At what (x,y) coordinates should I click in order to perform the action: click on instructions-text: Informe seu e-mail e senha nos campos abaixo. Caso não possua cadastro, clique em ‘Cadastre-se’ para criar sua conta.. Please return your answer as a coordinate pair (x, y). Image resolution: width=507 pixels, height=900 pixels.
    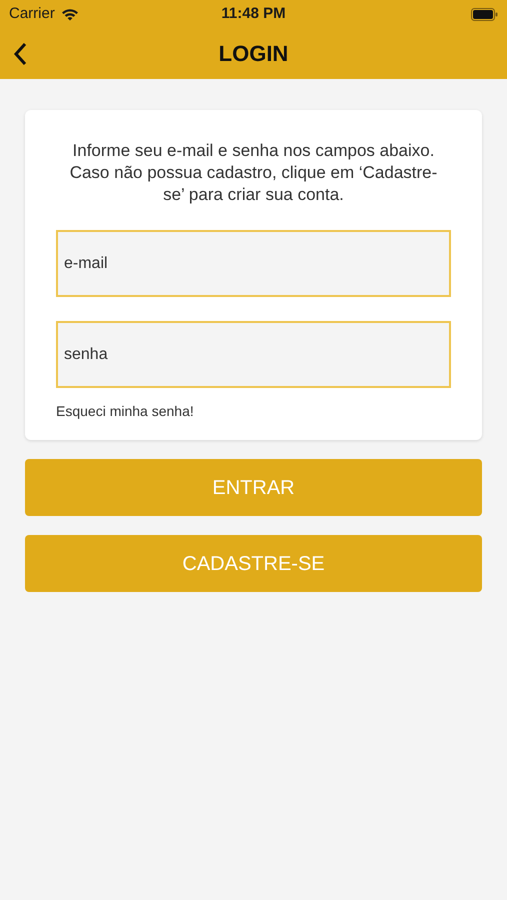
    Looking at the image, I should click on (253, 173).